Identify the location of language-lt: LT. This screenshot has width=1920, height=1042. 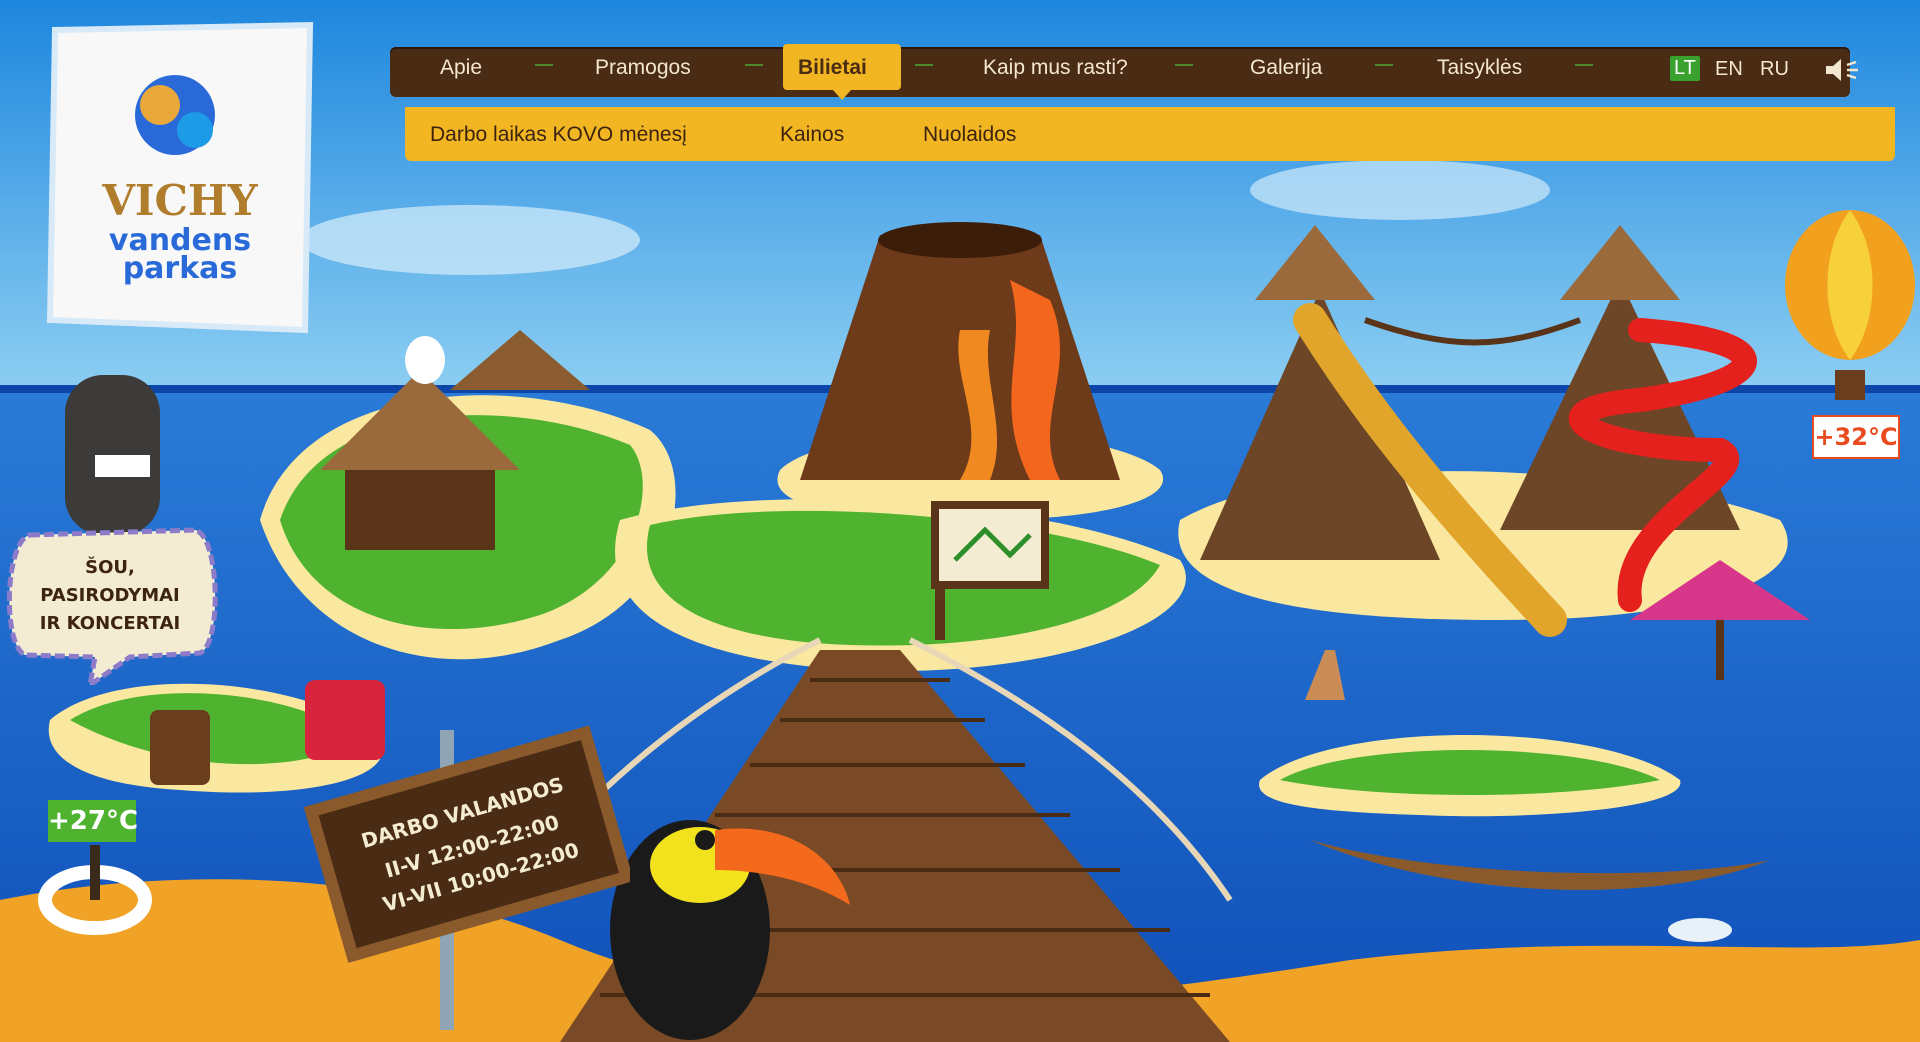
(1685, 68).